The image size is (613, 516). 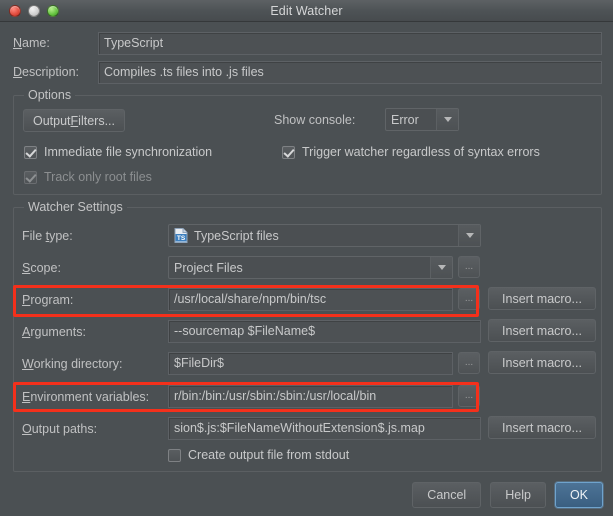 I want to click on show-console-value: Error, so click(x=405, y=119).